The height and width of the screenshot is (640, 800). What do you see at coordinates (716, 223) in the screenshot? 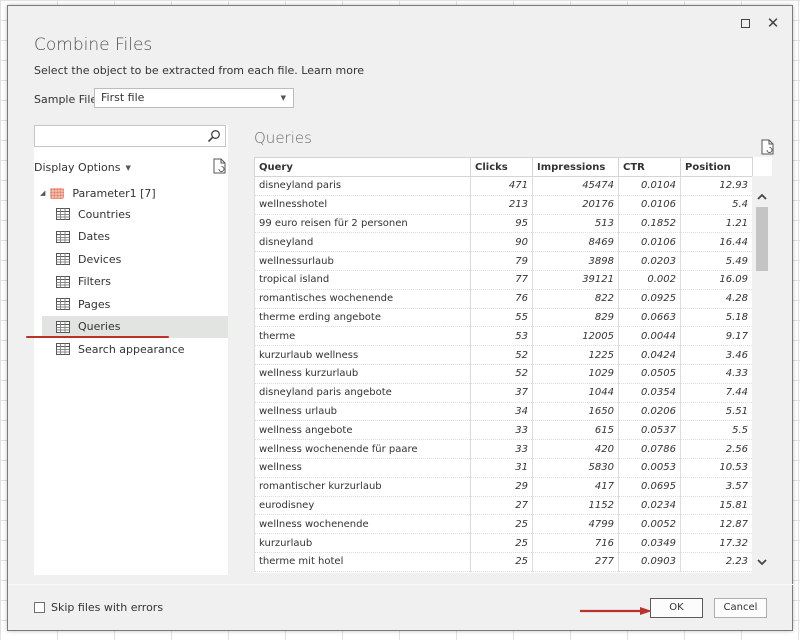
I see `cell-position: 1.21` at bounding box center [716, 223].